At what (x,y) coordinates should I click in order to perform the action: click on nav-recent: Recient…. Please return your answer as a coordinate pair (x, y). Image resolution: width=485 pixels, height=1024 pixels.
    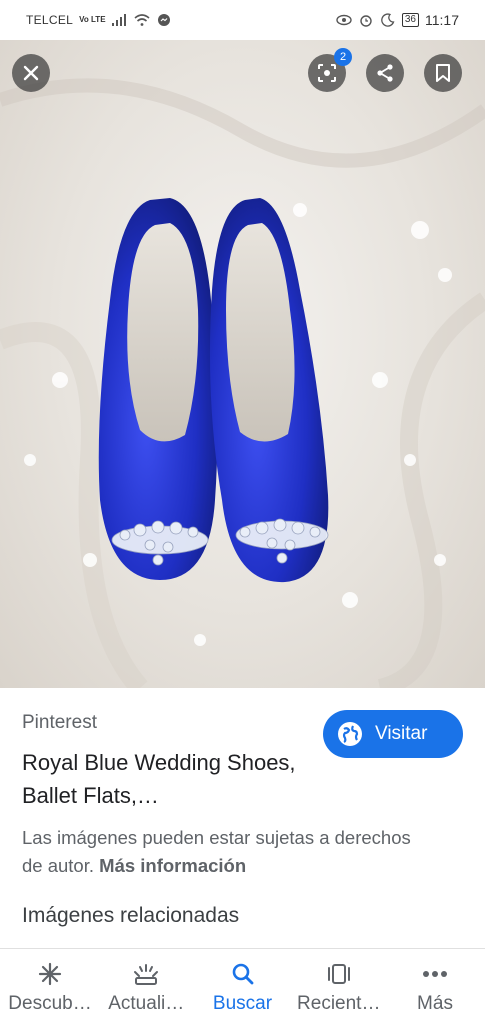
    Looking at the image, I should click on (339, 986).